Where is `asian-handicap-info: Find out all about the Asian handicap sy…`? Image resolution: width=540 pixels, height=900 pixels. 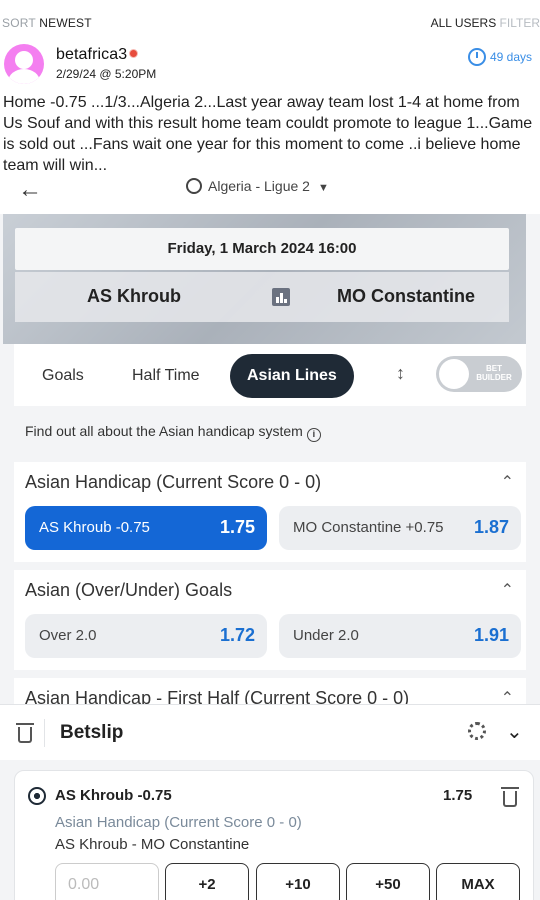 asian-handicap-info: Find out all about the Asian handicap sy… is located at coordinates (270, 432).